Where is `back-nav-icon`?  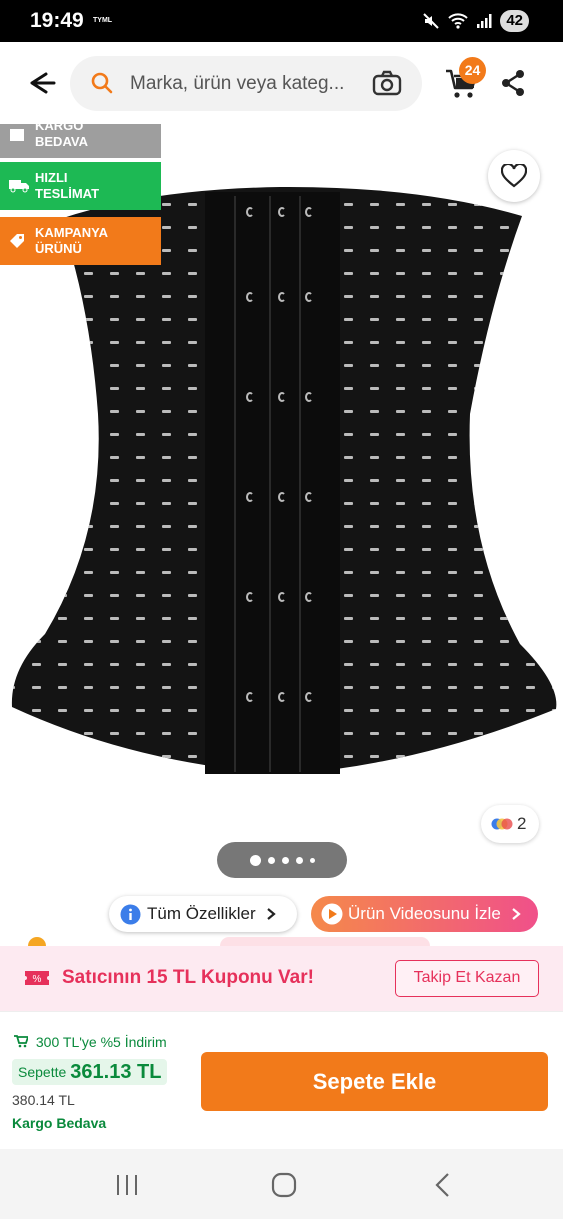
back-nav-icon is located at coordinates (442, 1185).